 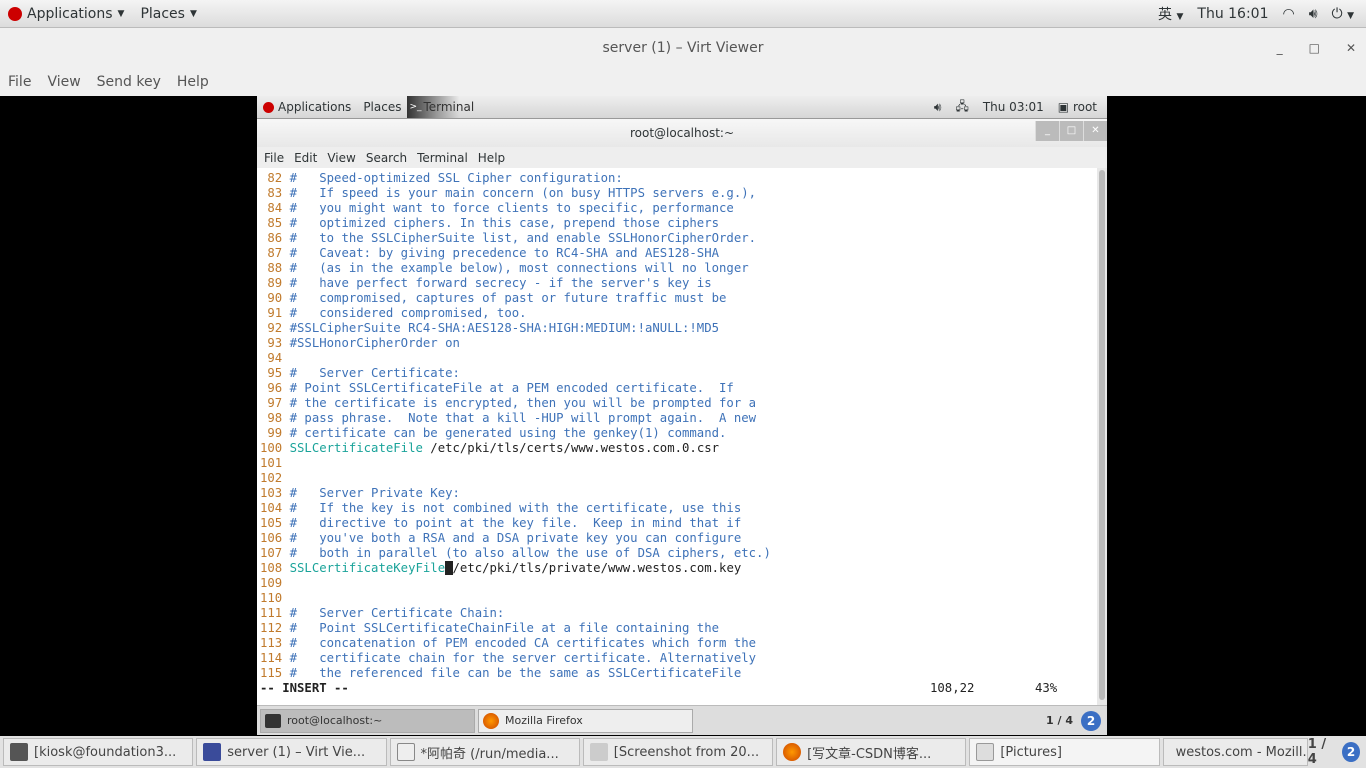 What do you see at coordinates (682, 157) in the screenshot?
I see `terminal-menu-bar: File Edit View Search Terminal Help` at bounding box center [682, 157].